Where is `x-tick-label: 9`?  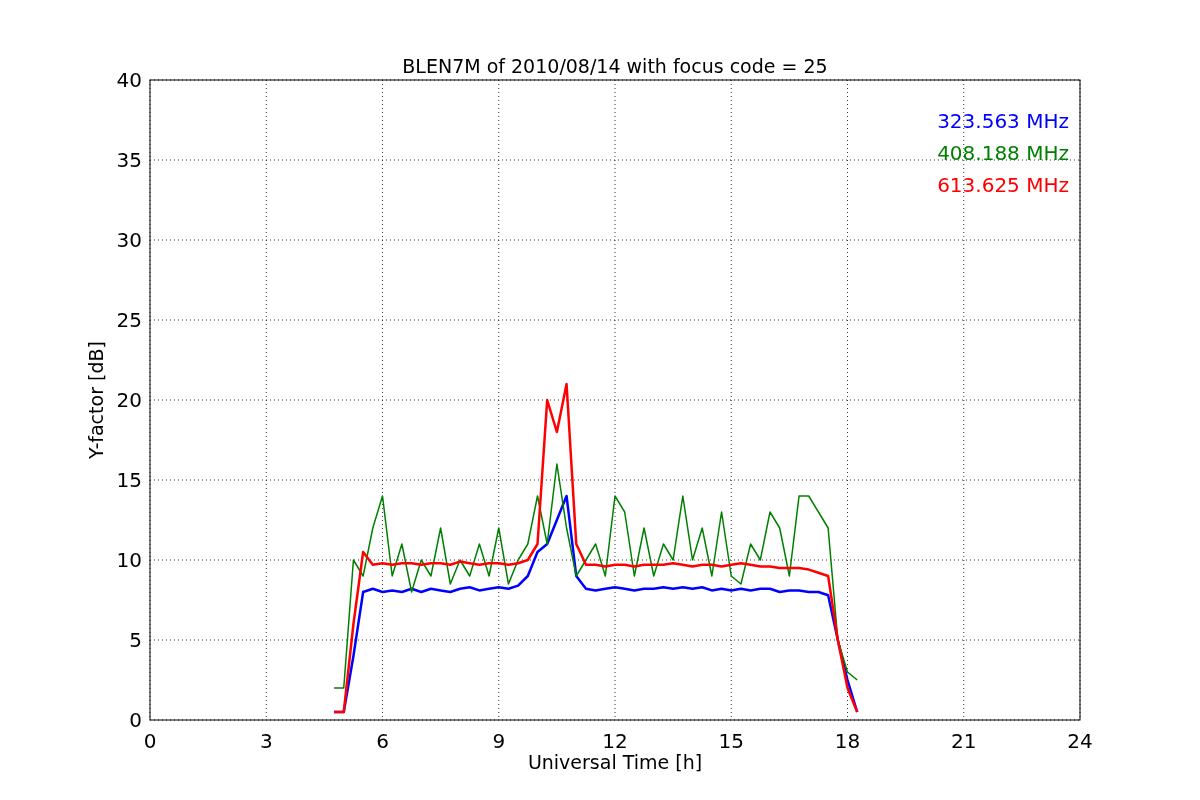
x-tick-label: 9 is located at coordinates (499, 741).